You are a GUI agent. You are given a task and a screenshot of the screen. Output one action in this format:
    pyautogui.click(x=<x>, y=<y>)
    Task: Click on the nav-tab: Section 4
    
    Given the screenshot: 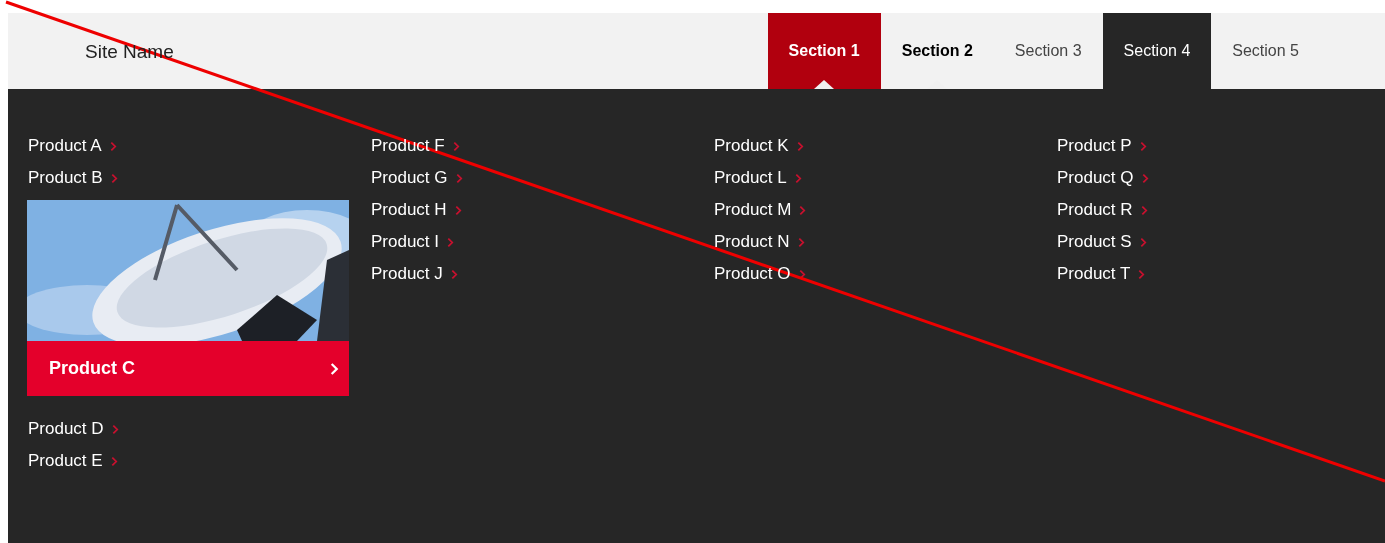 What is the action you would take?
    pyautogui.click(x=1157, y=51)
    